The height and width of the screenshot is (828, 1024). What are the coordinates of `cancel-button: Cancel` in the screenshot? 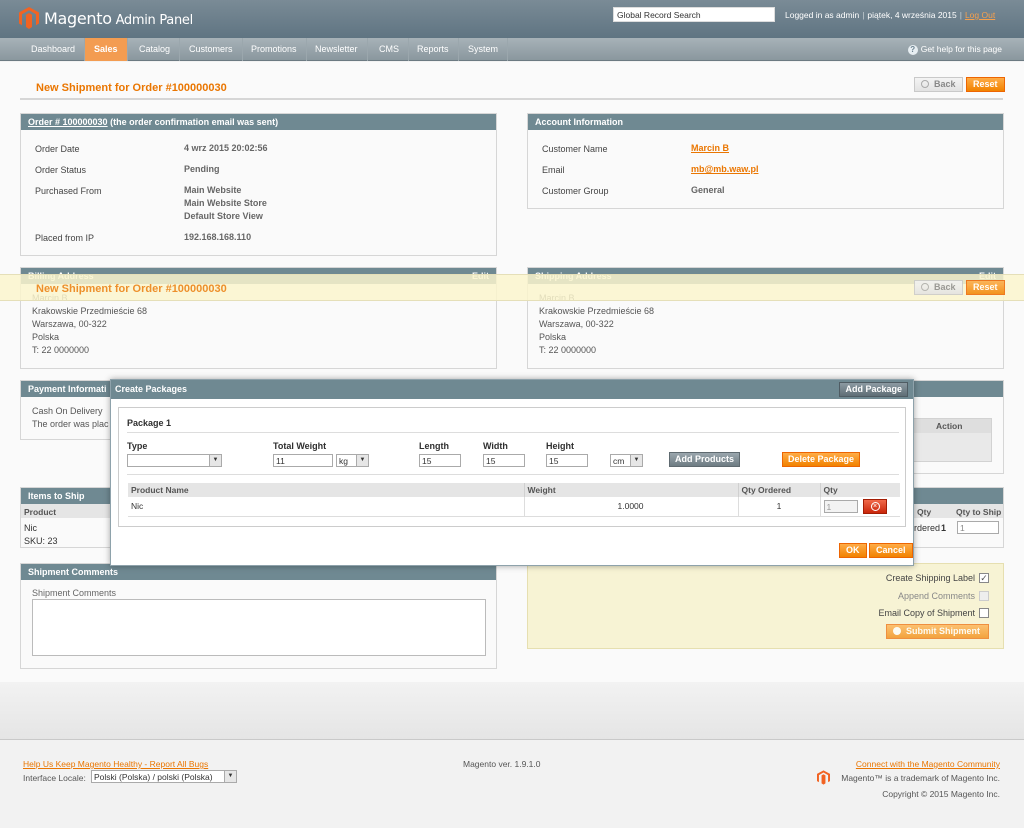 It's located at (891, 550).